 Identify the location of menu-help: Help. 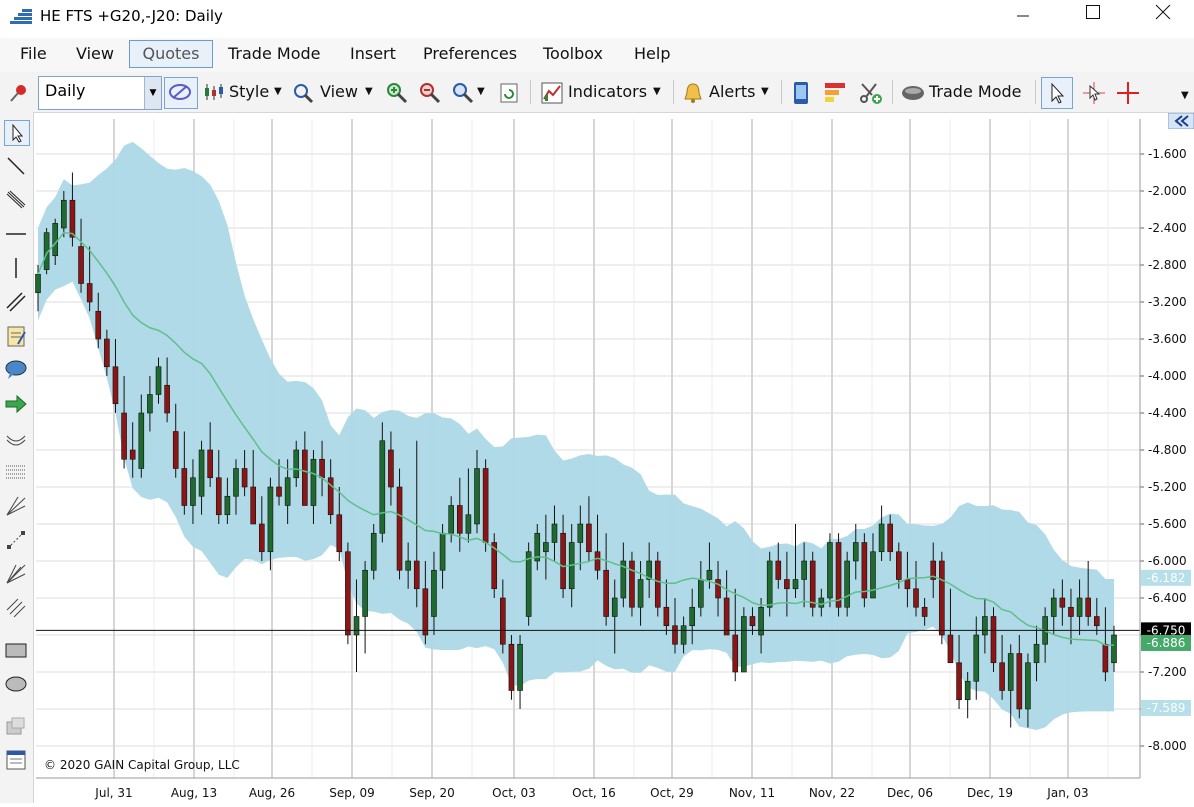
(652, 54).